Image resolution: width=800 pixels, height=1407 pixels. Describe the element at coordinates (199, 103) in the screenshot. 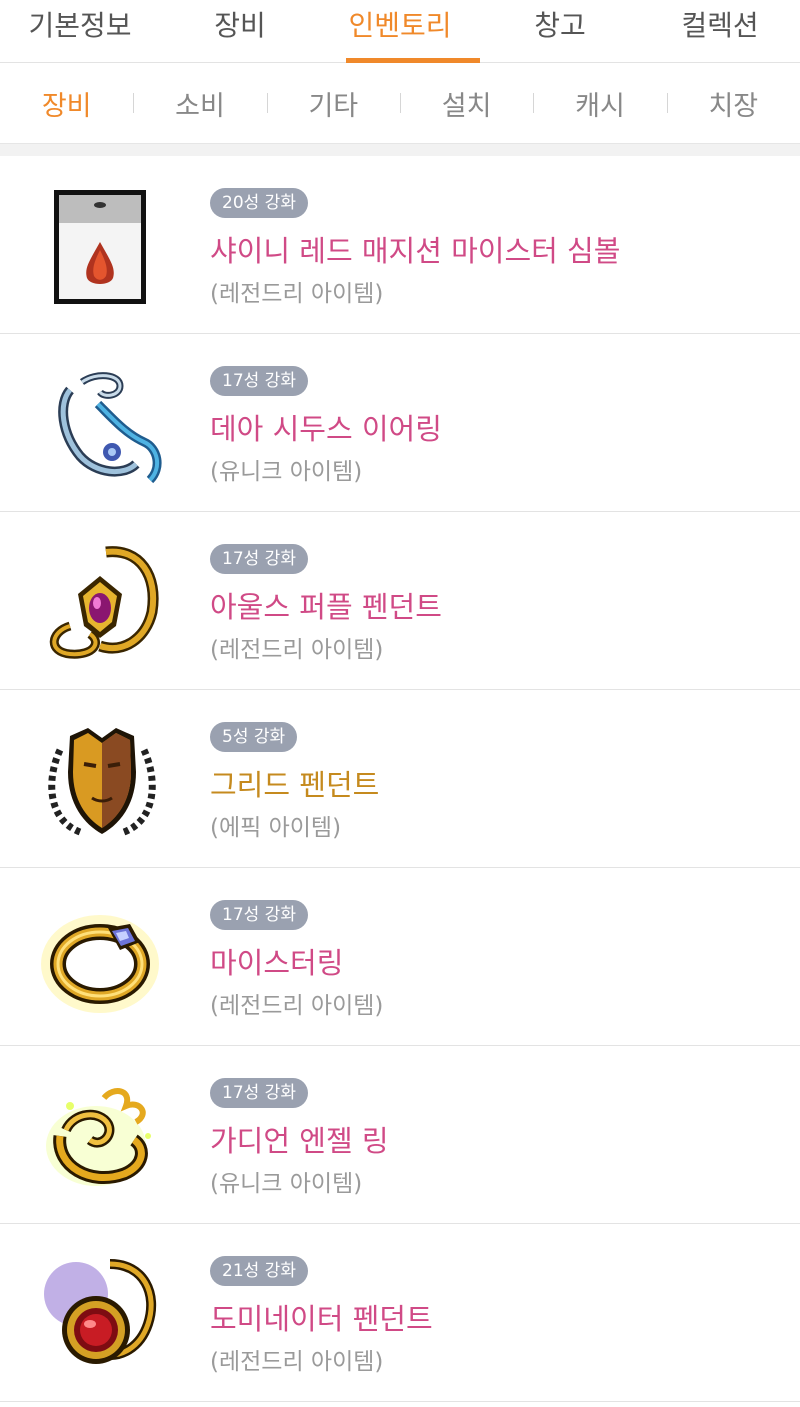

I see `subtab-consume: 소비` at that location.